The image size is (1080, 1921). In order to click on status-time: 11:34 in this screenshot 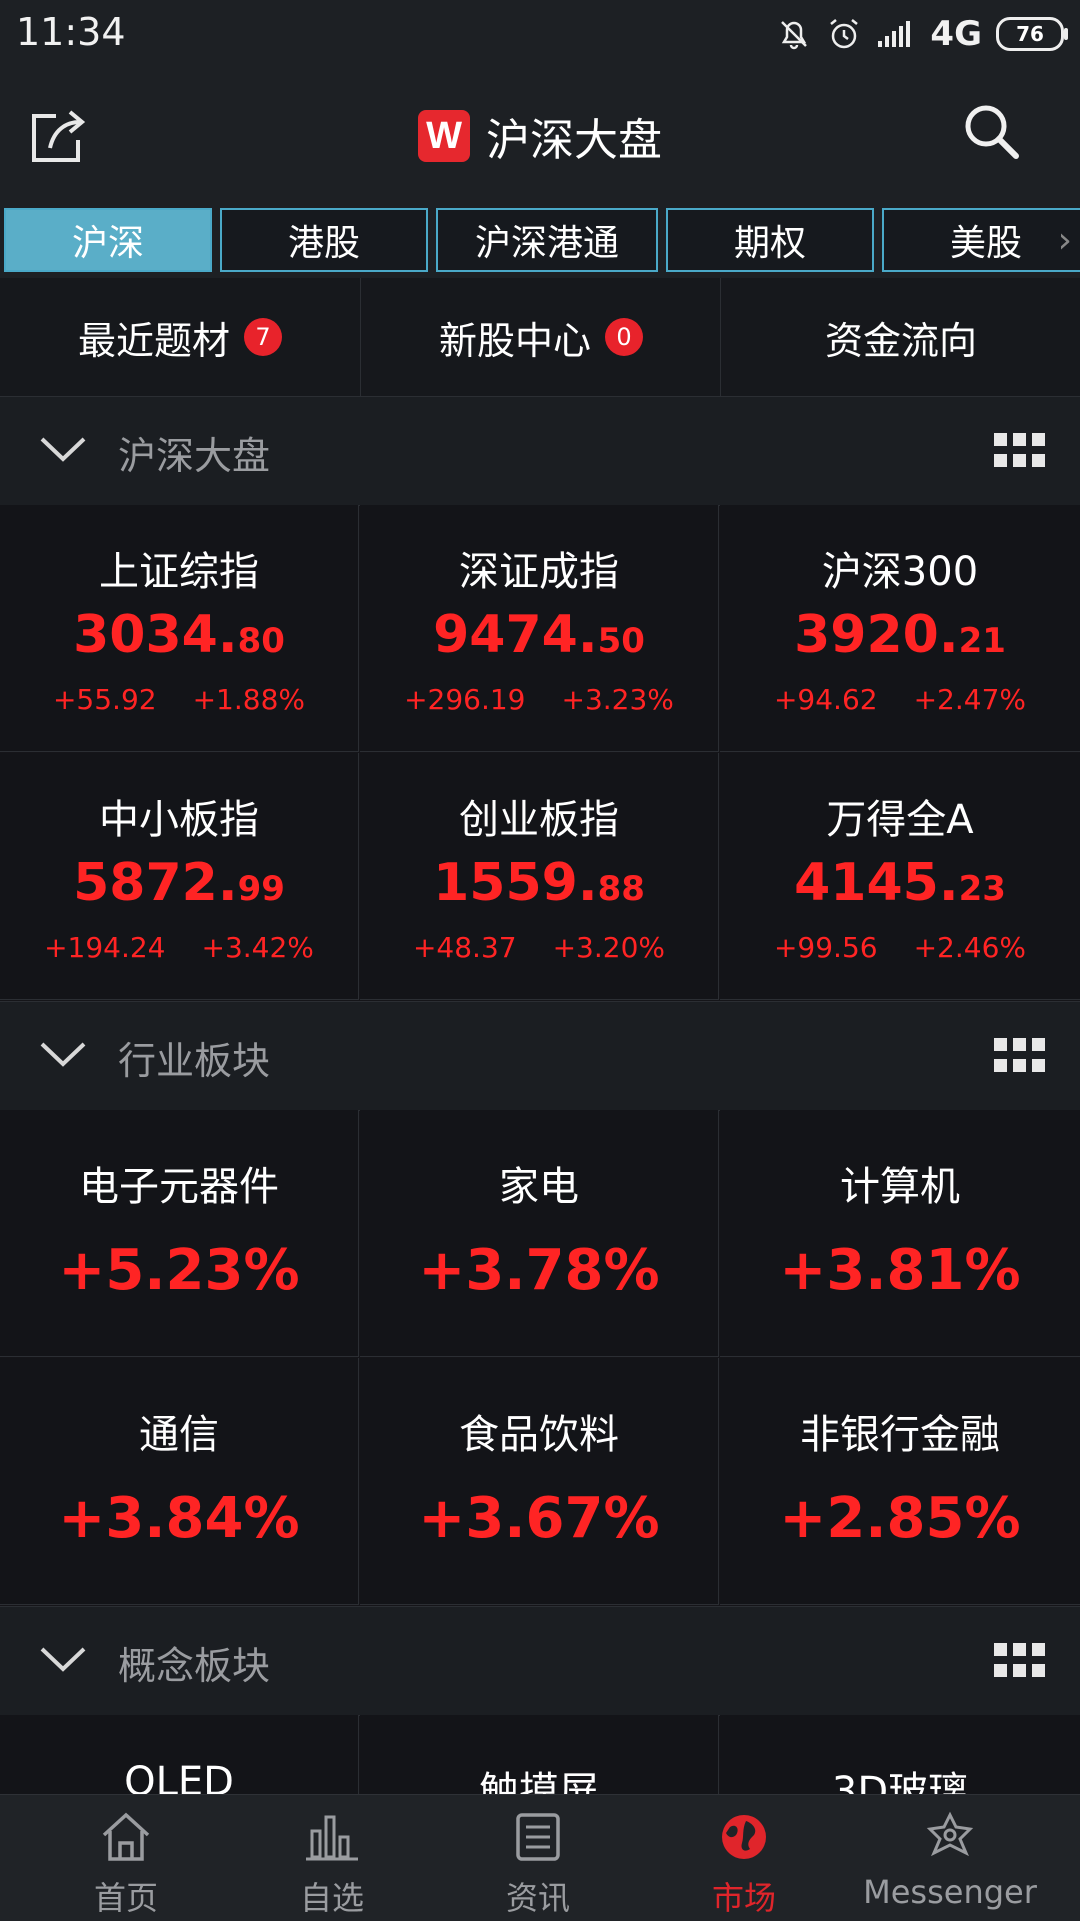, I will do `click(71, 32)`.